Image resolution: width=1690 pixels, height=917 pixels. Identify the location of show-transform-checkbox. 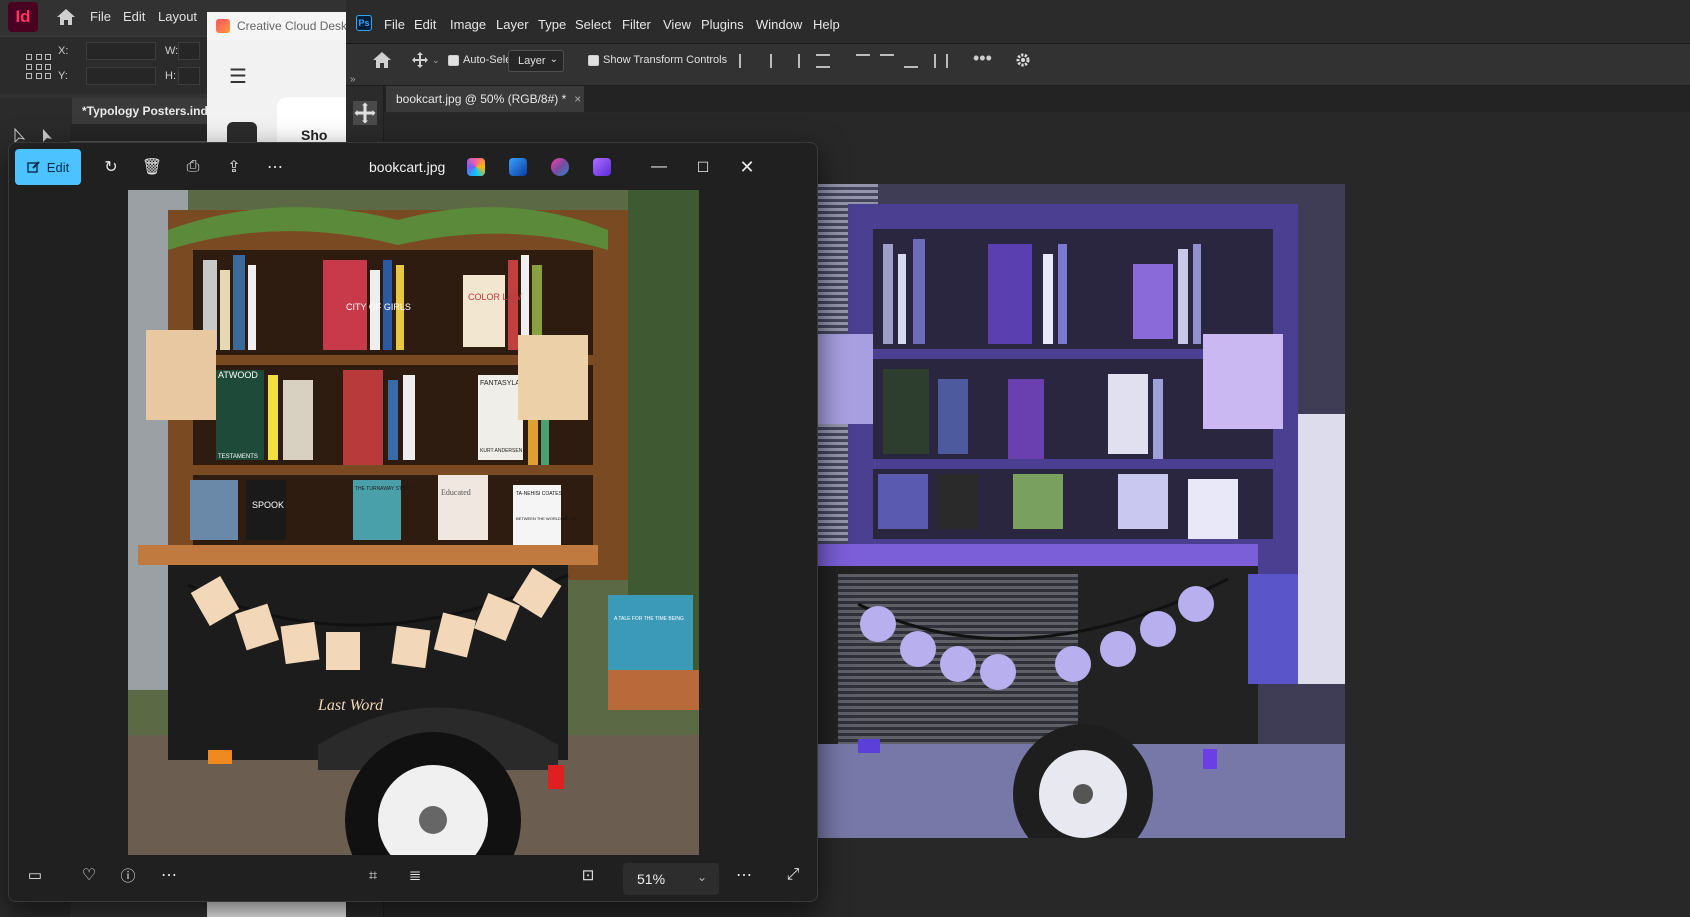
(593, 60).